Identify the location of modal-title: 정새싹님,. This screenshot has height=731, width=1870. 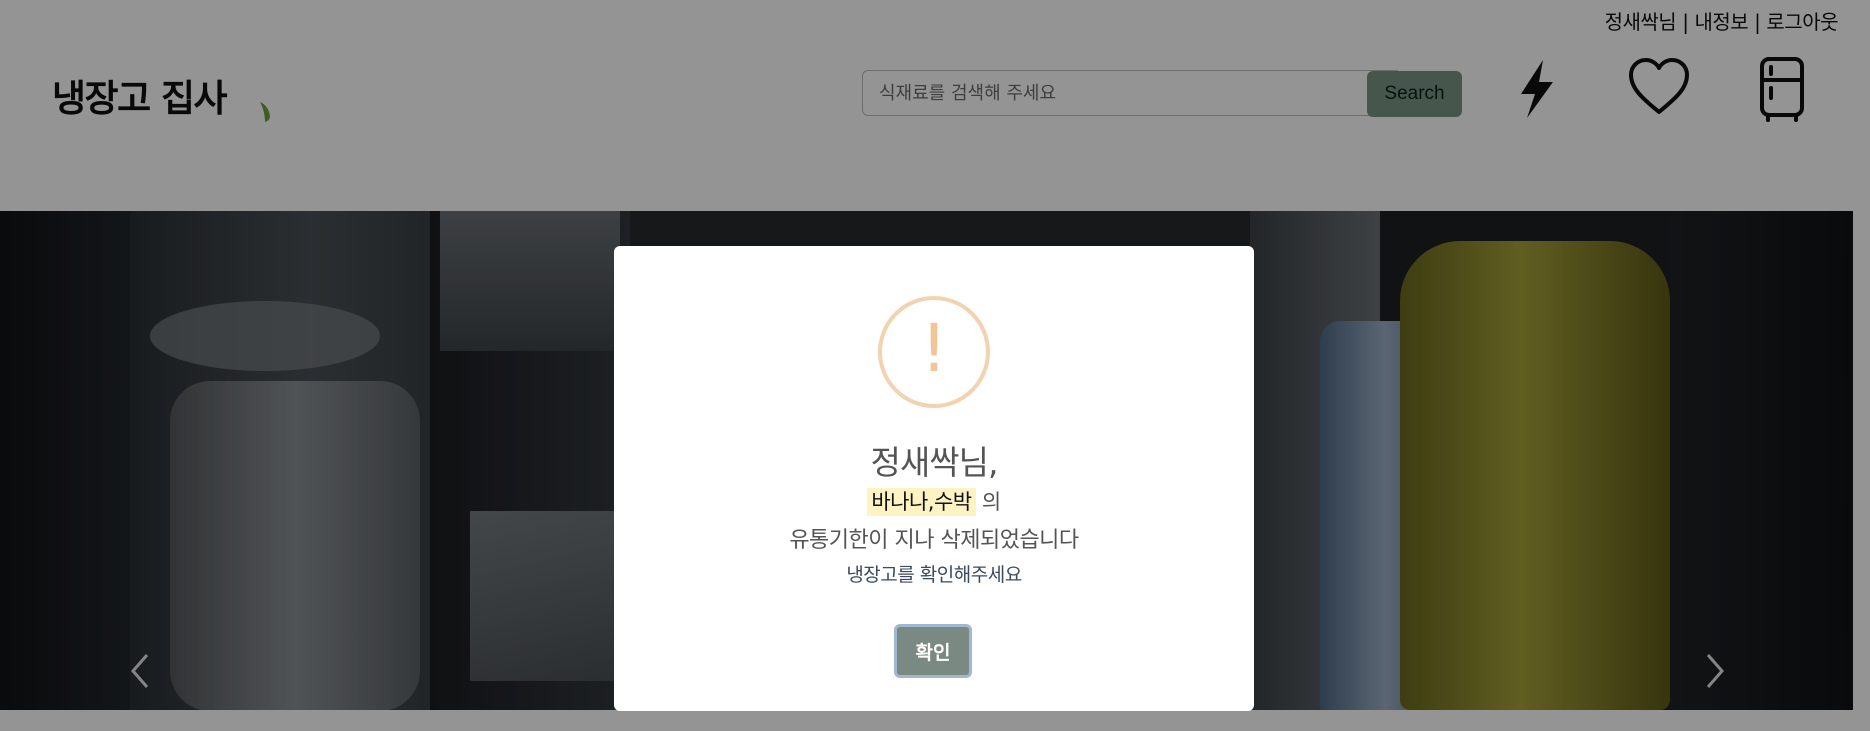
(934, 462).